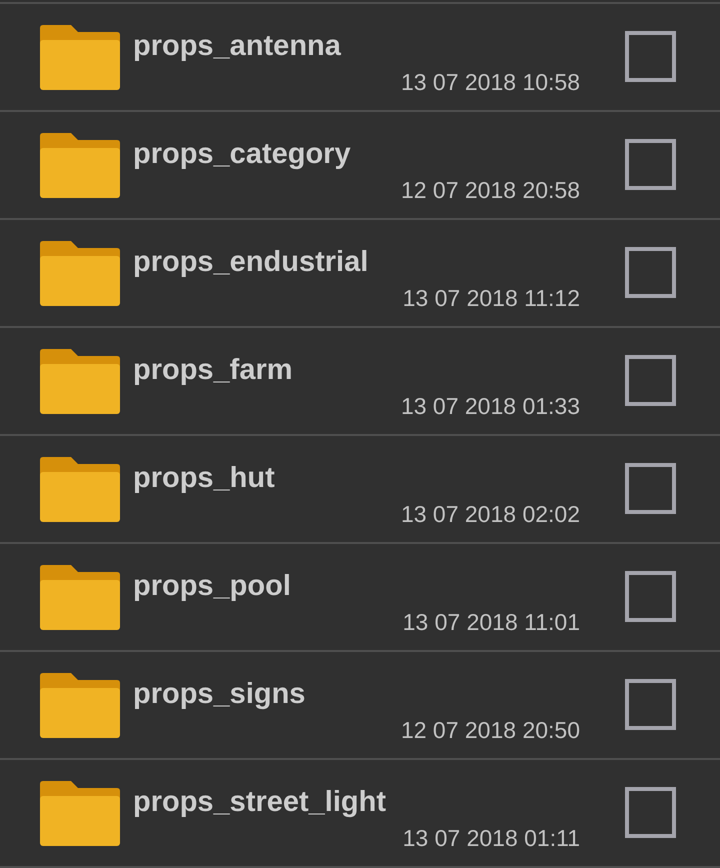  What do you see at coordinates (237, 46) in the screenshot?
I see `folder-name: props_antenna` at bounding box center [237, 46].